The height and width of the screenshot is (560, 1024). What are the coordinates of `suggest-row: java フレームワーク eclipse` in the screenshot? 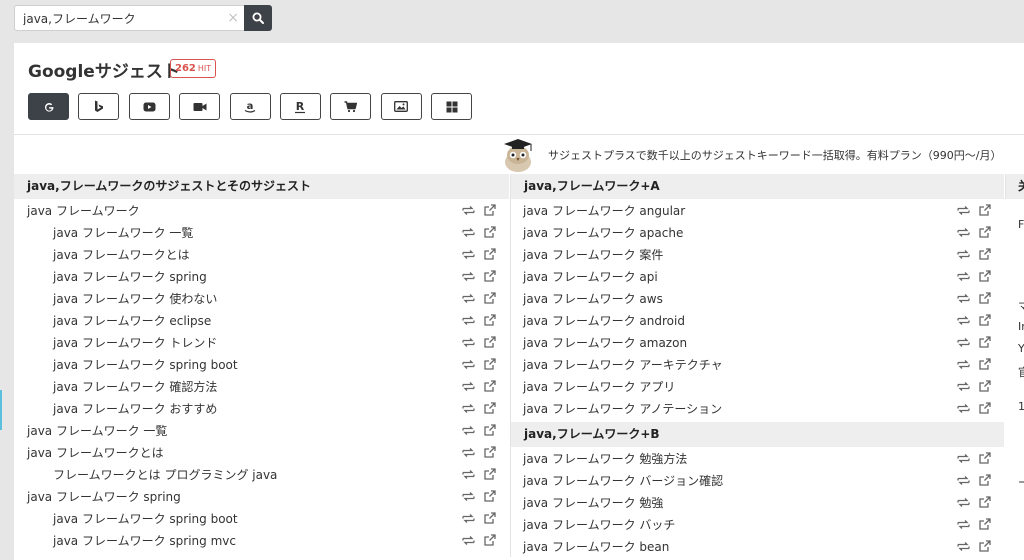 It's located at (261, 320).